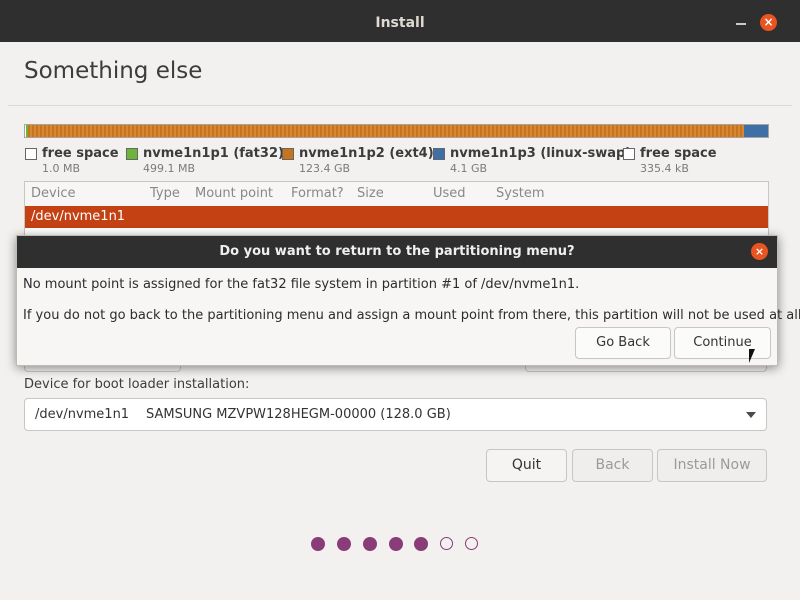 The height and width of the screenshot is (600, 800). I want to click on ext4-swatch, so click(288, 154).